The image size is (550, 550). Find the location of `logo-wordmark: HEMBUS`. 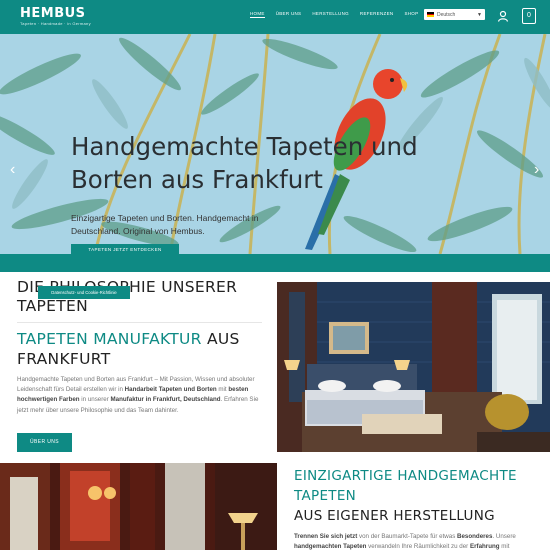

logo-wordmark: HEMBUS is located at coordinates (53, 13).